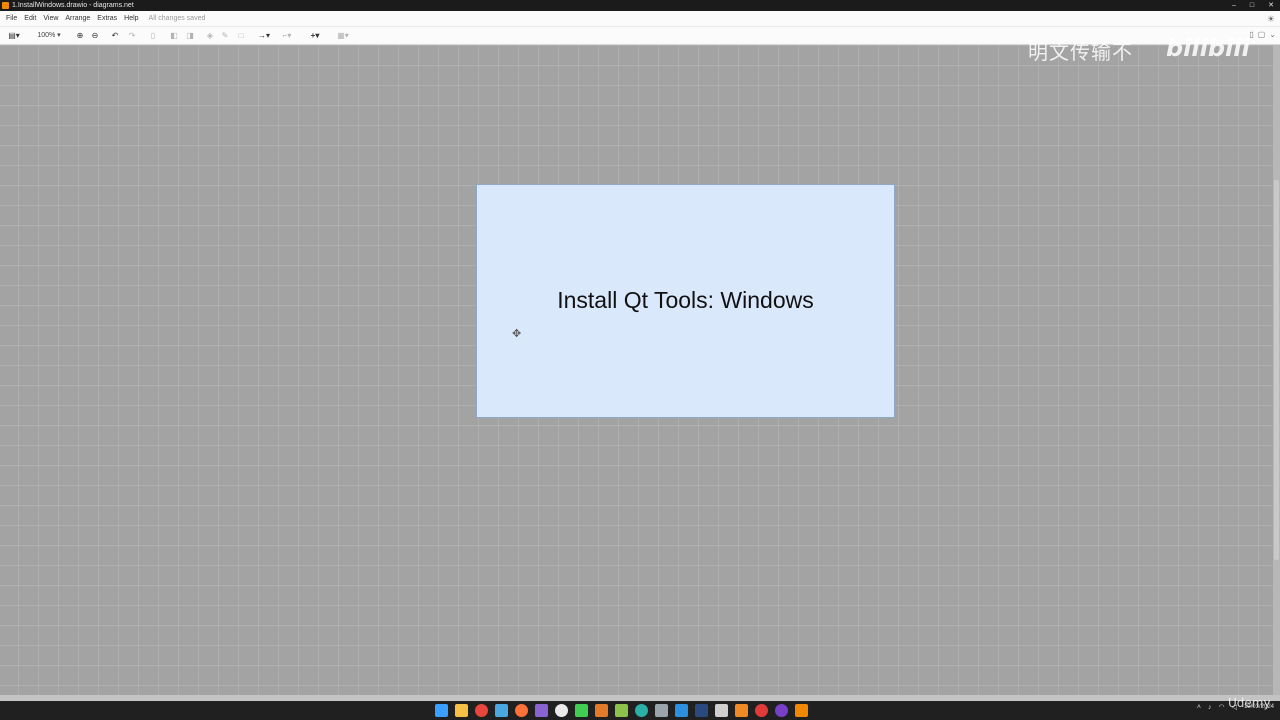 This screenshot has width=1280, height=720. I want to click on scrollbar-thumb, so click(1276, 370).